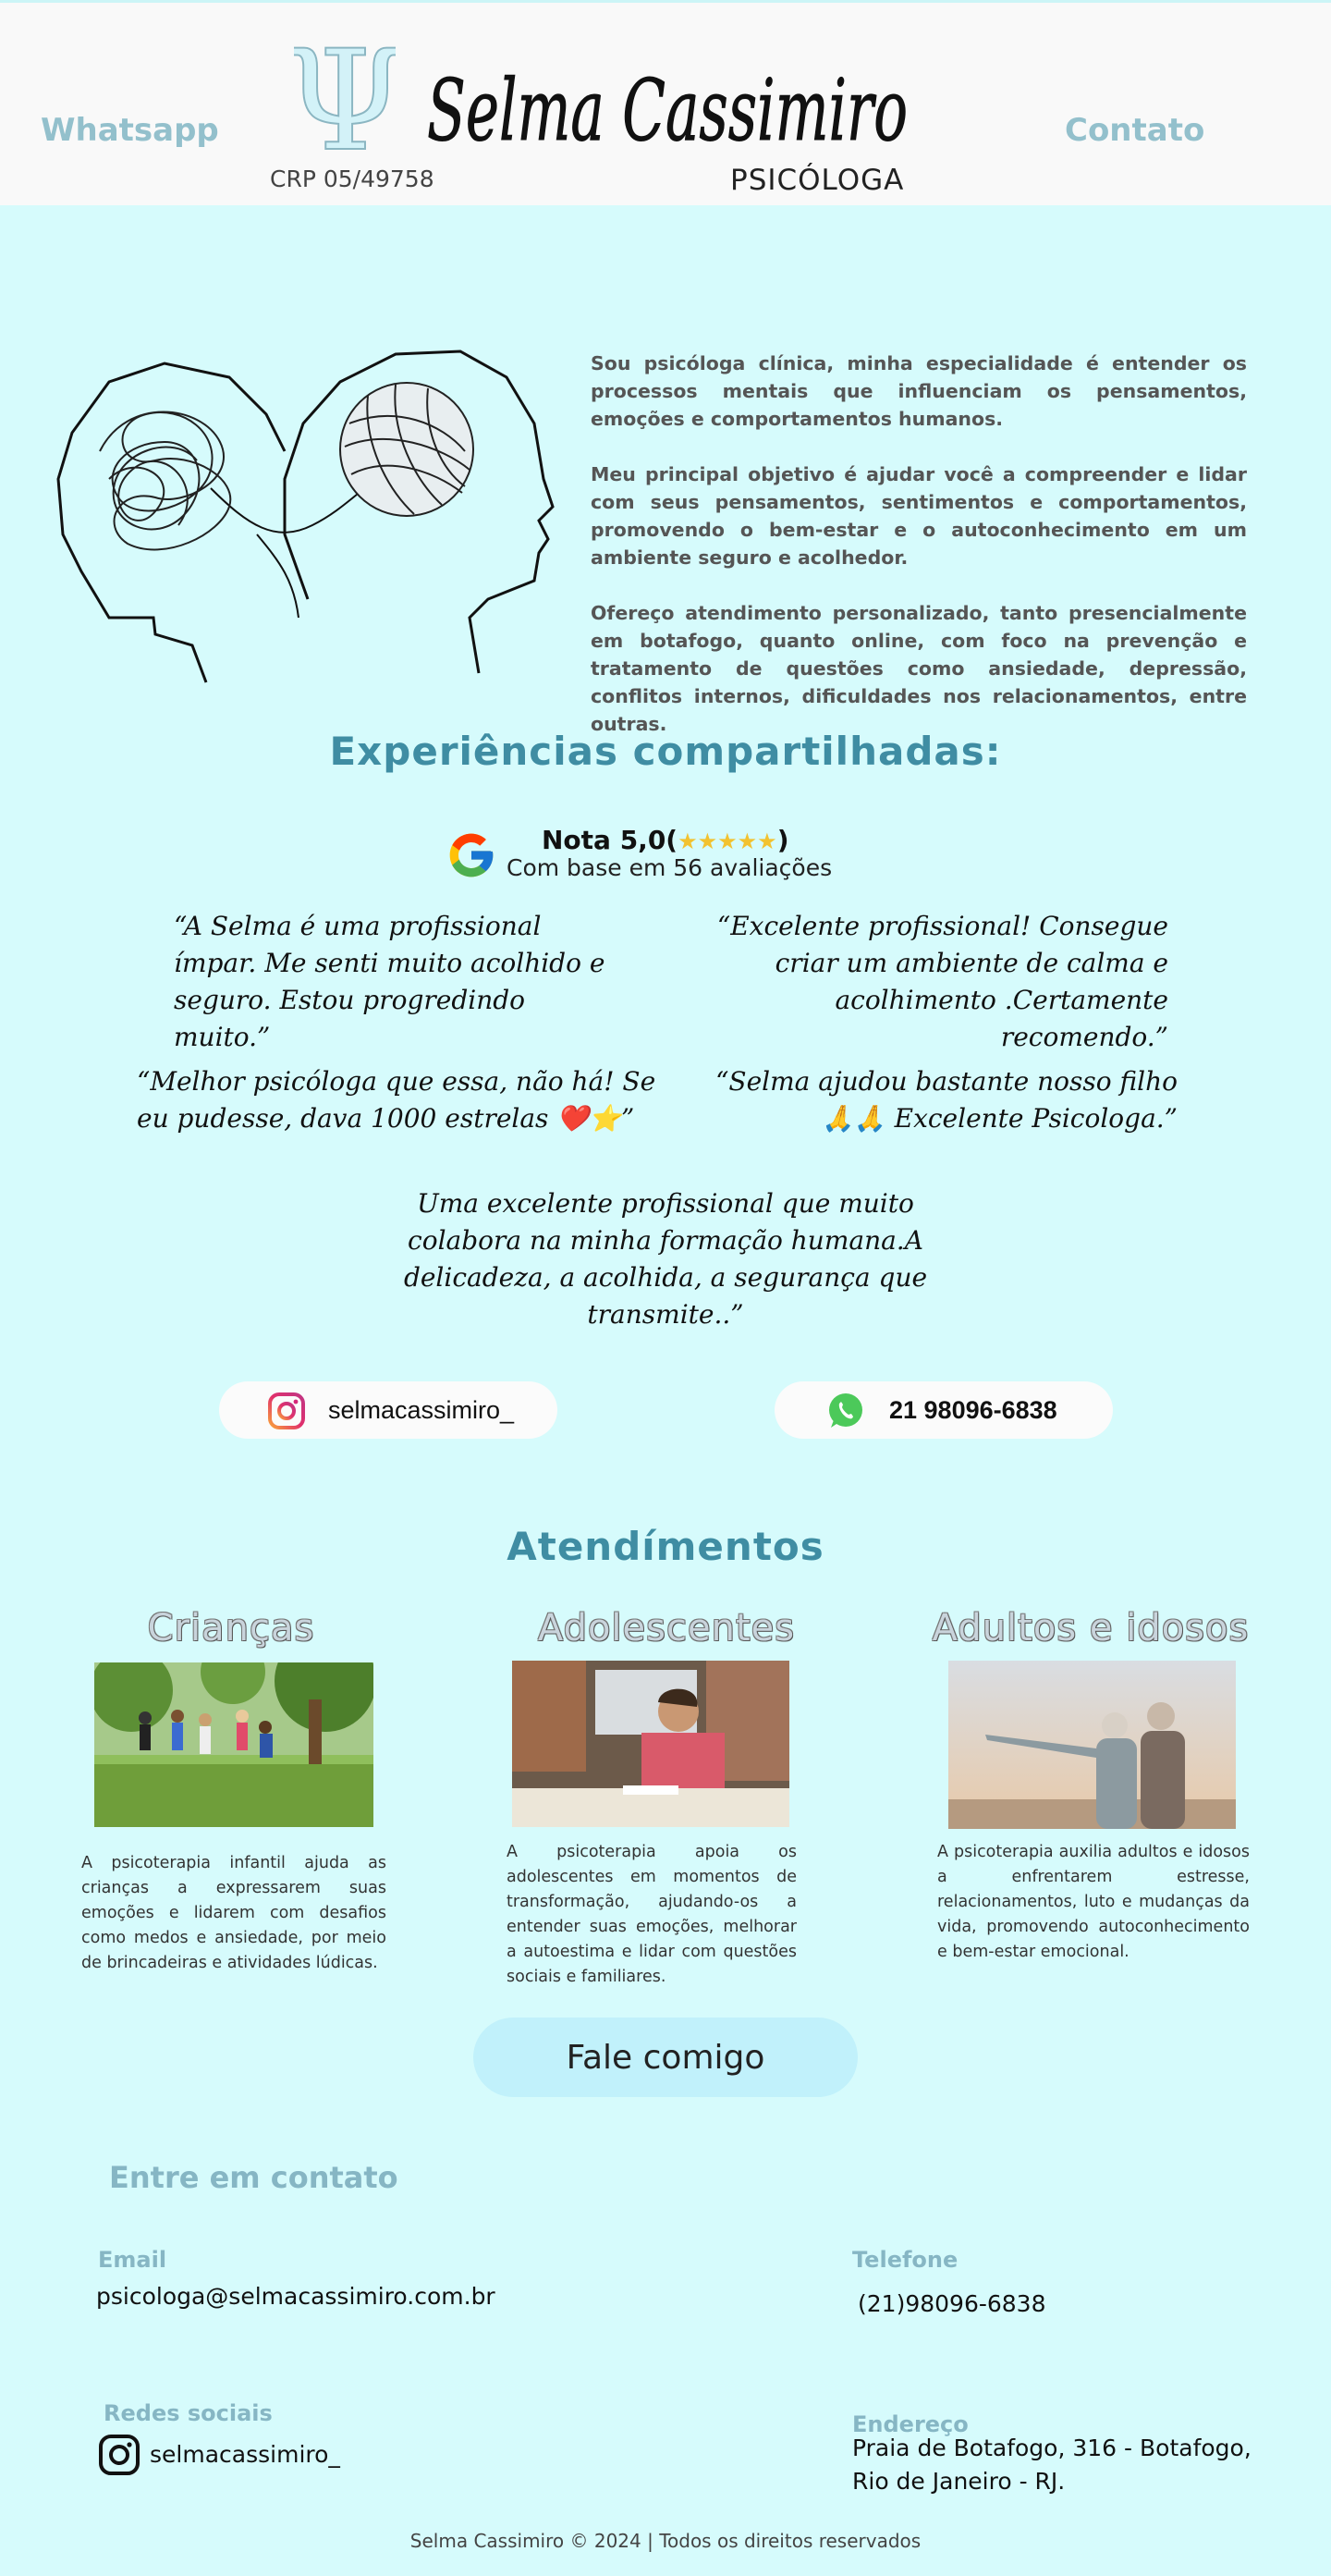  Describe the element at coordinates (1134, 130) in the screenshot. I see `contact-nav-link: Contato` at that location.